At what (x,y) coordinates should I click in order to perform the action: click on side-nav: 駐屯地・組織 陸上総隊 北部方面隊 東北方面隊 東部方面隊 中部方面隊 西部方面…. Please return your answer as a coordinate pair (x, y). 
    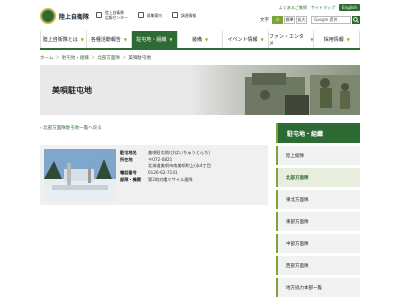
    Looking at the image, I should click on (318, 210).